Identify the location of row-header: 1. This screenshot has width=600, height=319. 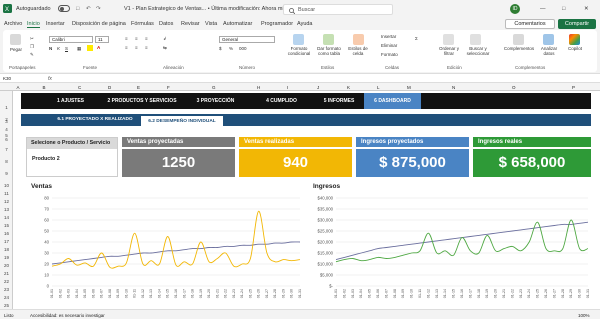
(6, 107).